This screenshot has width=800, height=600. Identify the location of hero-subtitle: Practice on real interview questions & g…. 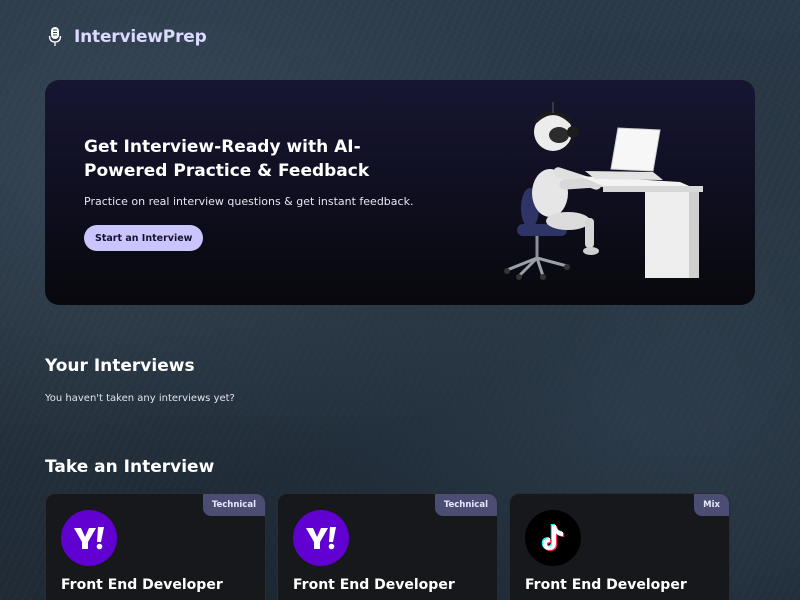
(249, 201).